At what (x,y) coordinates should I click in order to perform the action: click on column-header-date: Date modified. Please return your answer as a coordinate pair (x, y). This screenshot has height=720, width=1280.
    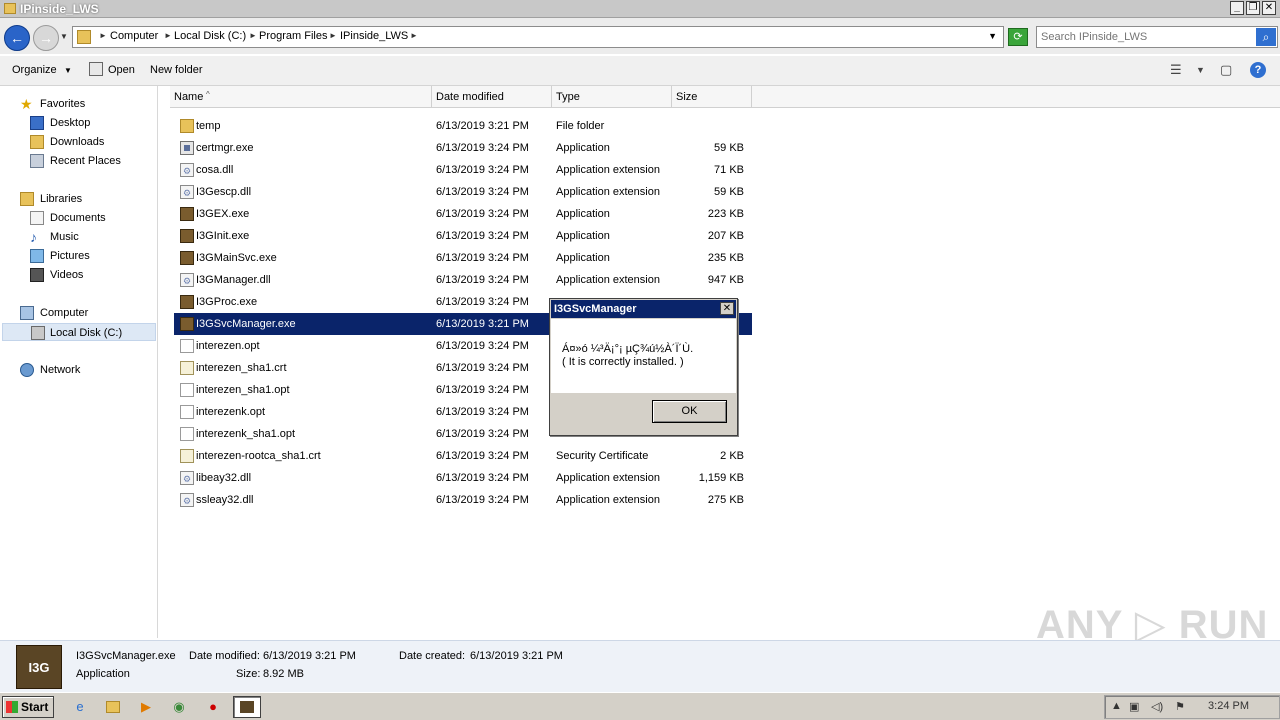
    Looking at the image, I should click on (492, 97).